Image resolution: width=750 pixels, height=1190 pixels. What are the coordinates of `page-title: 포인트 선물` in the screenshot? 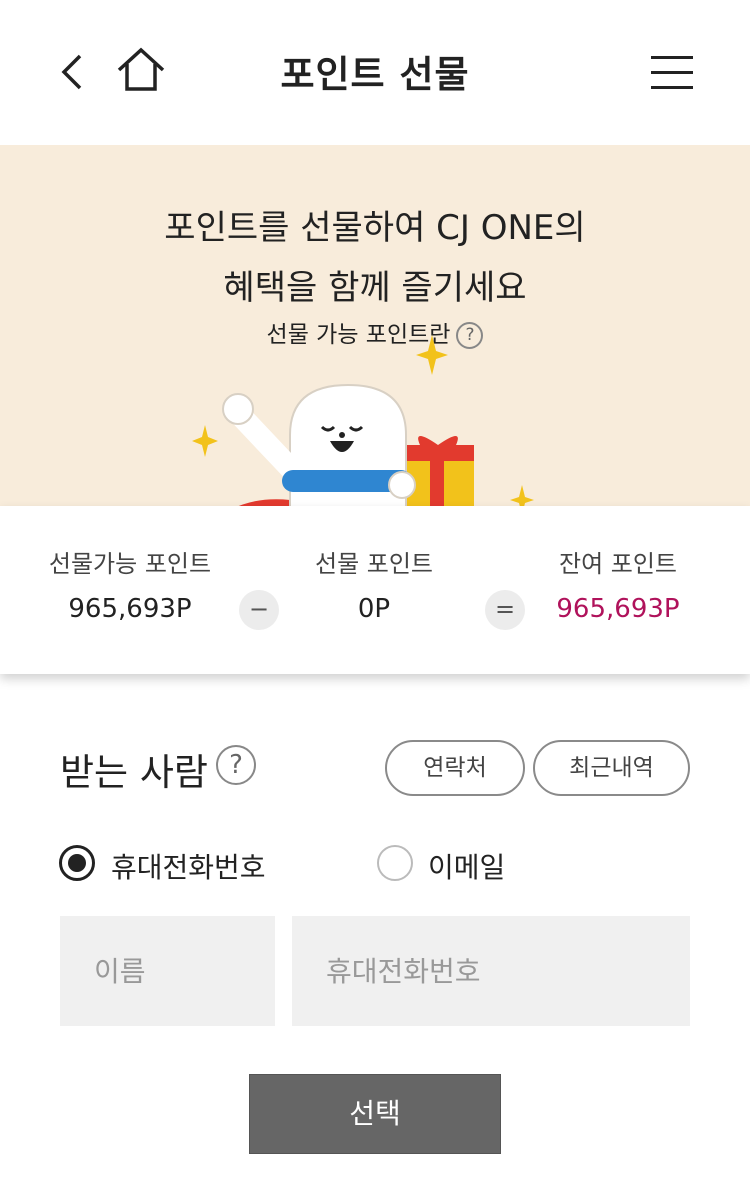 It's located at (375, 74).